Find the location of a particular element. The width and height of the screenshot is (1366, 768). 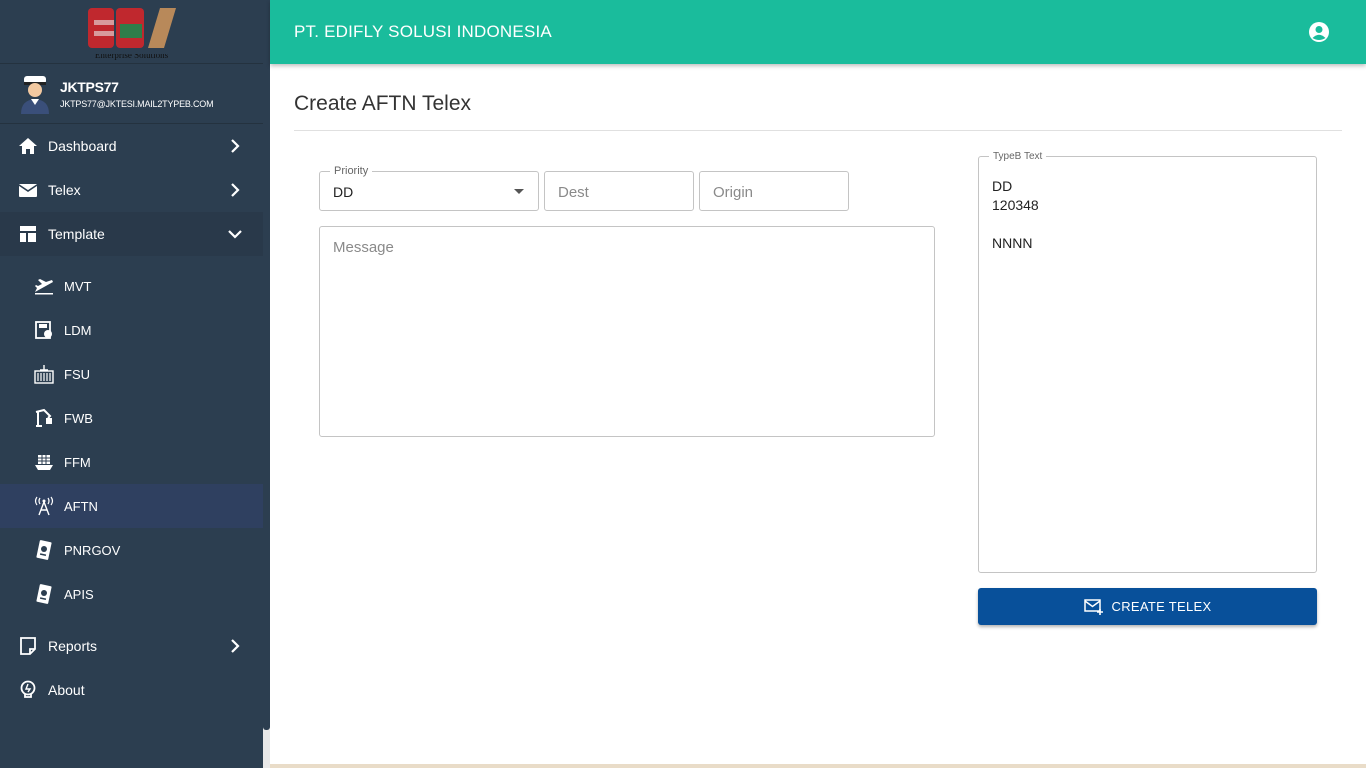

sidebar-item-label: Reports is located at coordinates (73, 646).